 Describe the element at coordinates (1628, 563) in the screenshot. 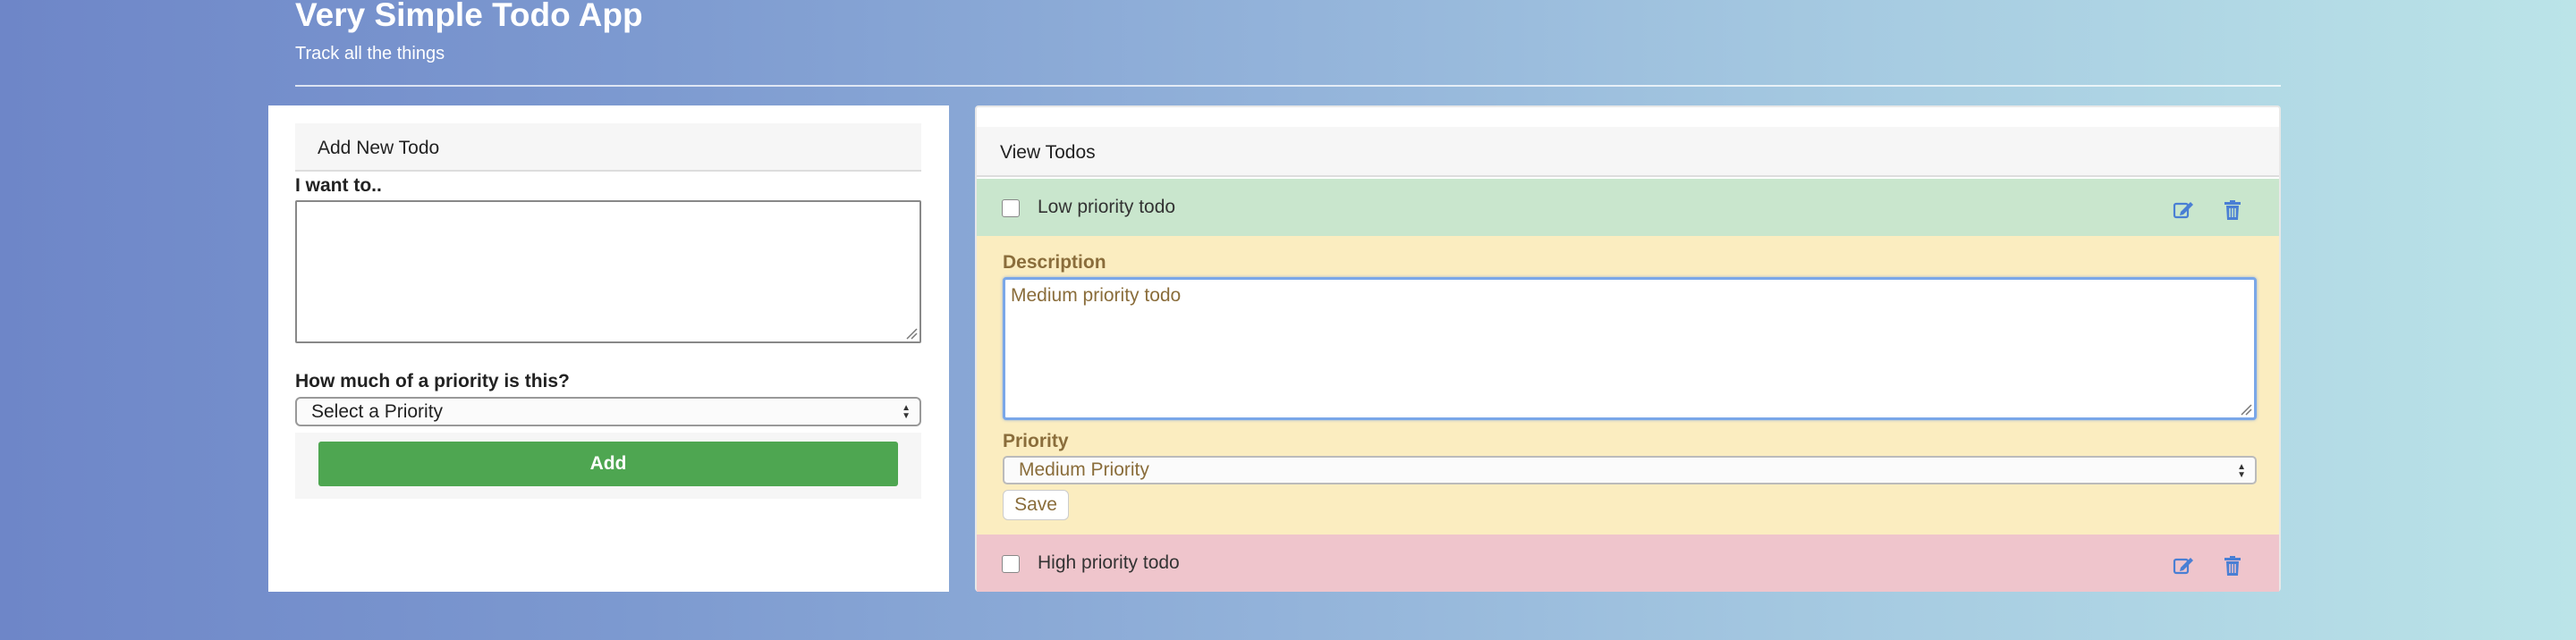

I see `todo-item-high: High priority todo` at that location.